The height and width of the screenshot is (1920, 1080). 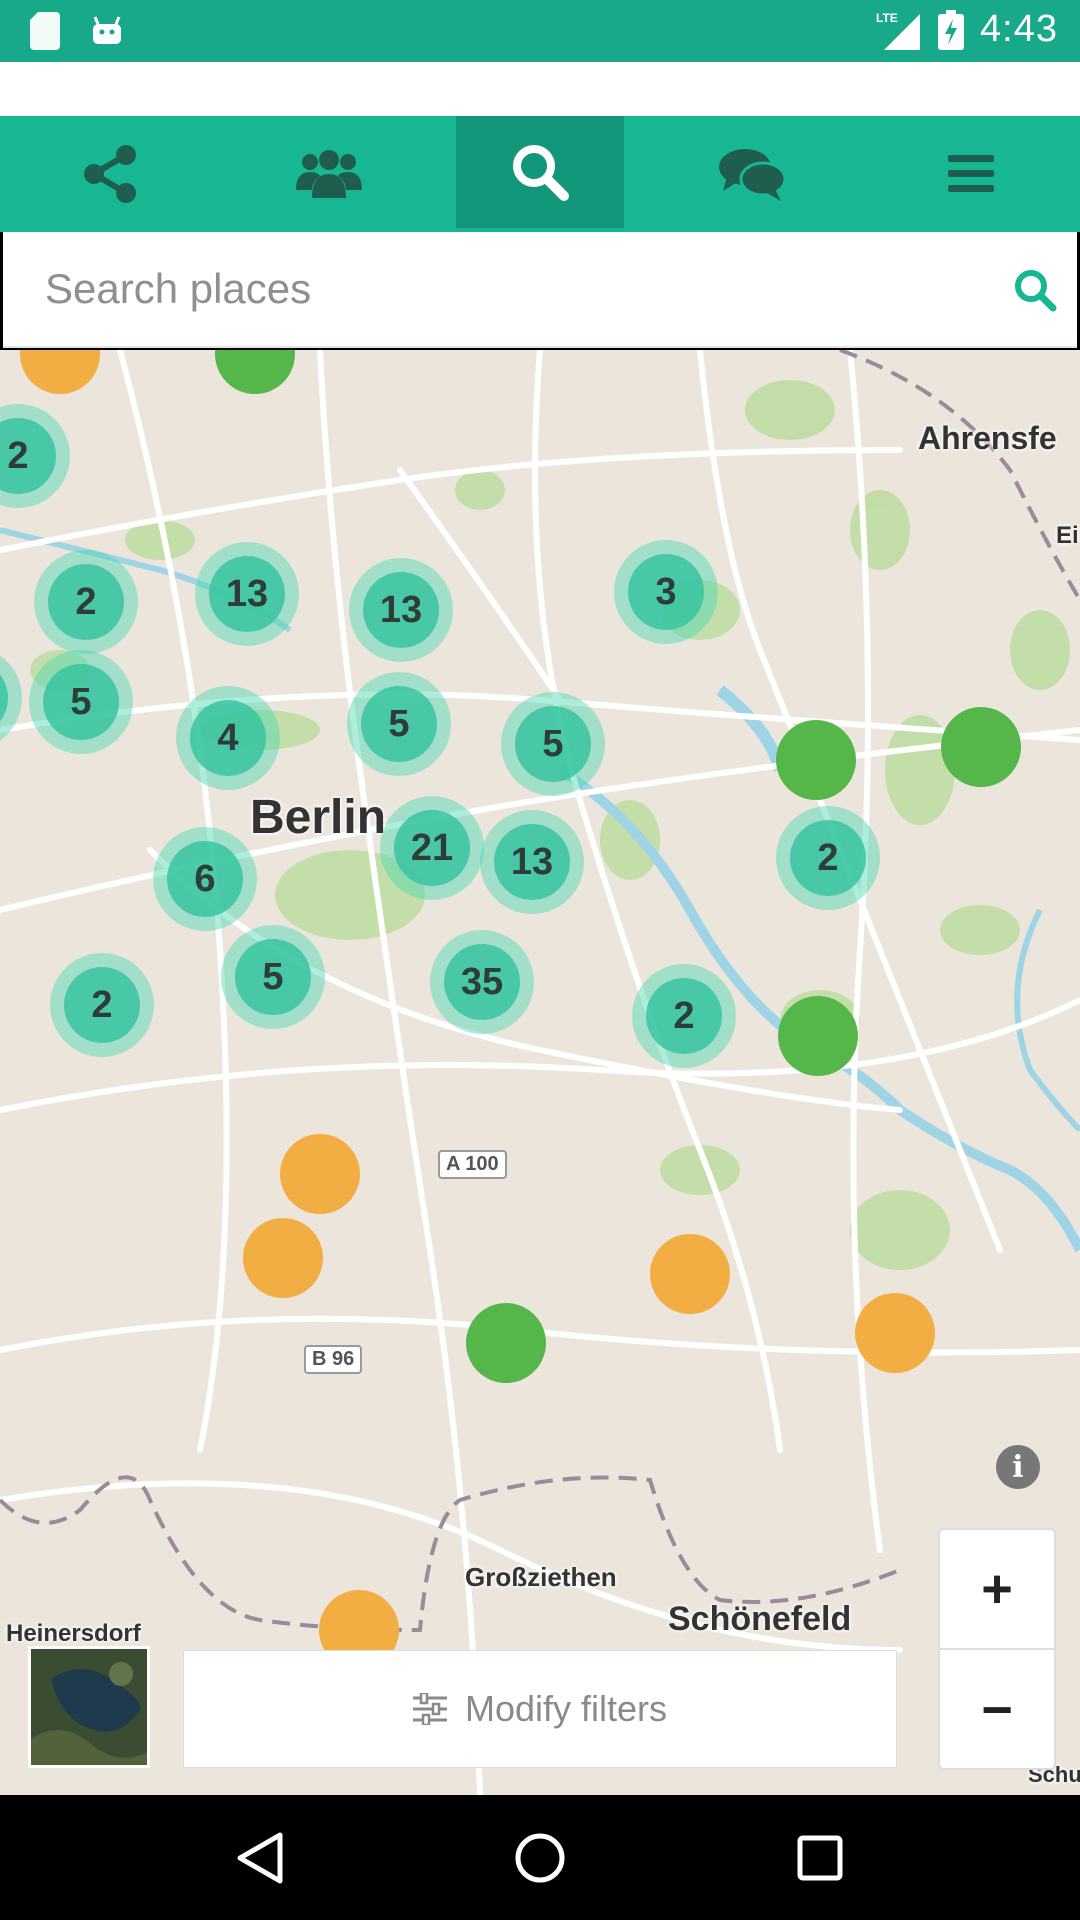 I want to click on map-cluster: 35, so click(x=482, y=982).